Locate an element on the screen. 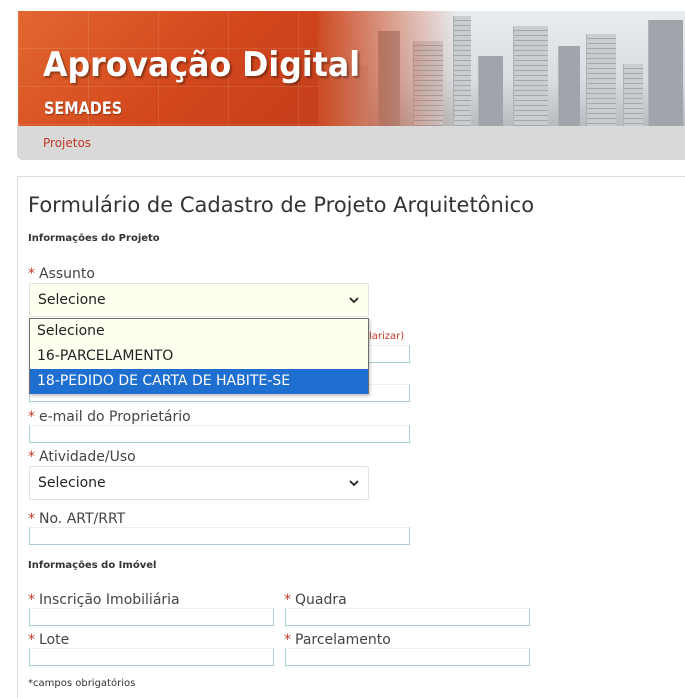 The width and height of the screenshot is (685, 698). atividade-select: Selecione is located at coordinates (199, 483).